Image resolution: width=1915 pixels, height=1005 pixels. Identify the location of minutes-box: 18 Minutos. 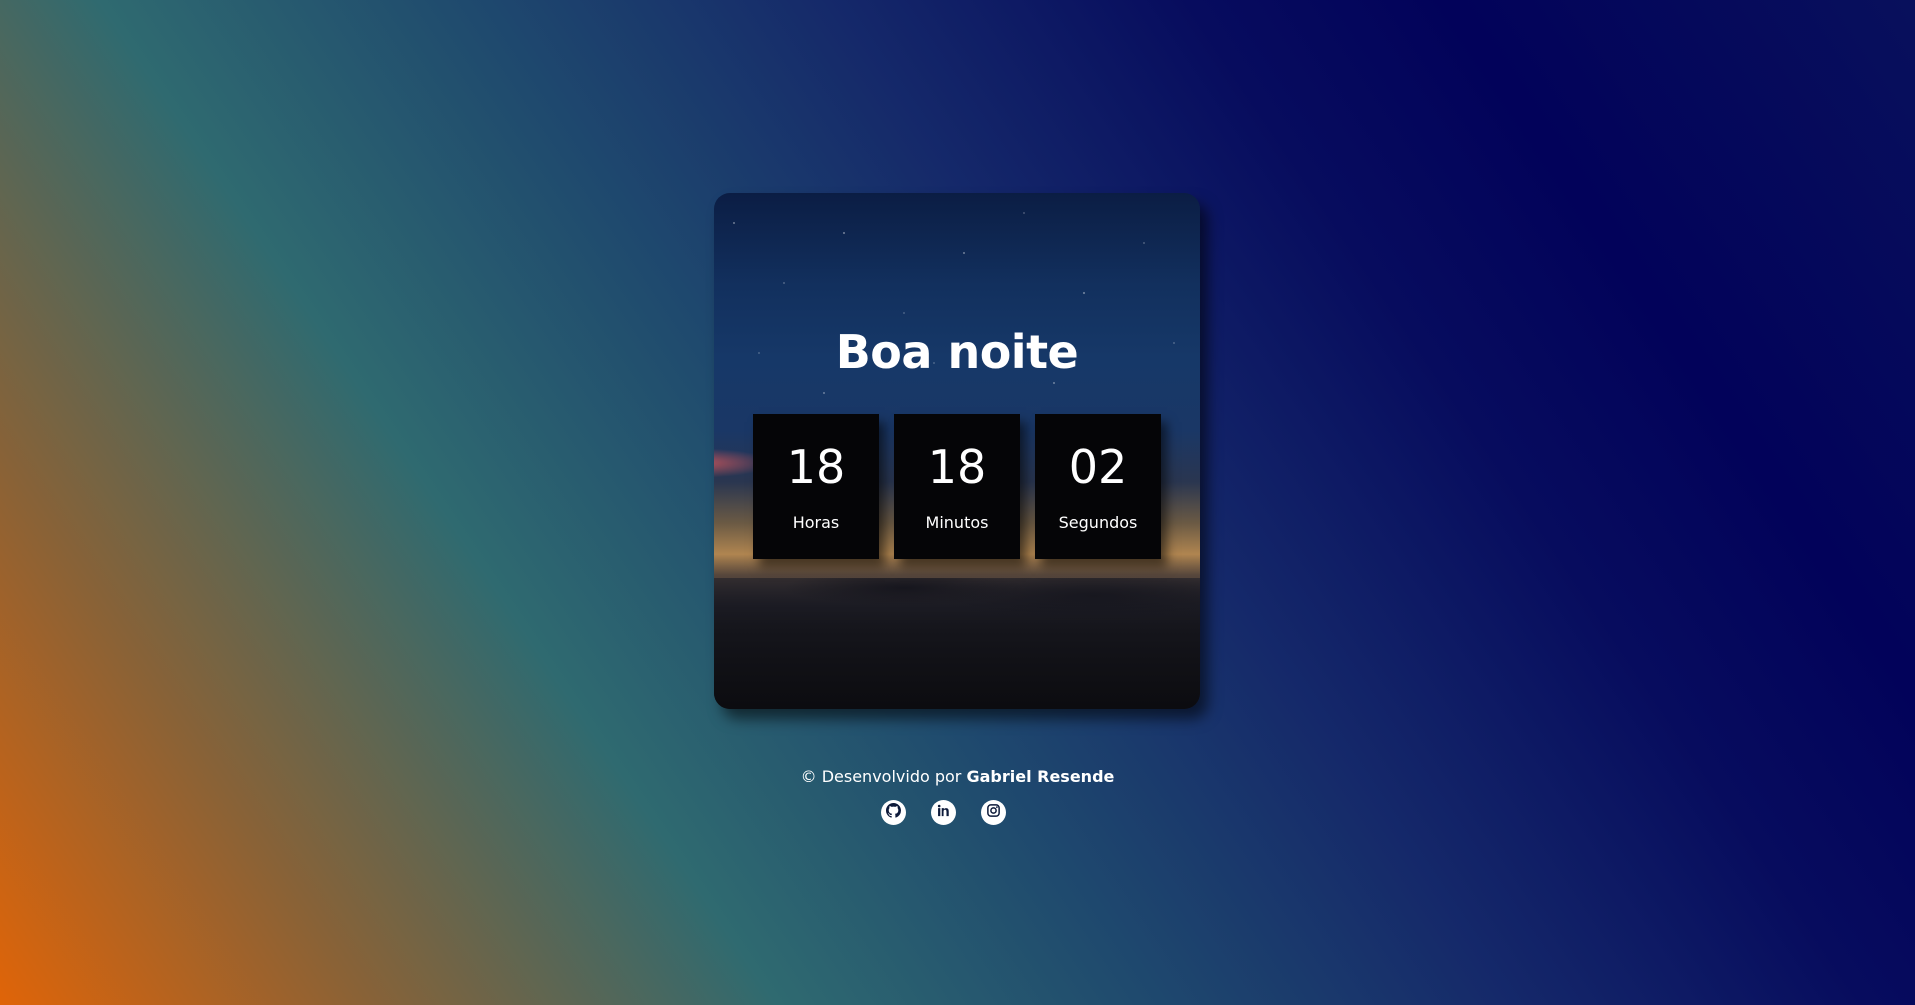
(957, 486).